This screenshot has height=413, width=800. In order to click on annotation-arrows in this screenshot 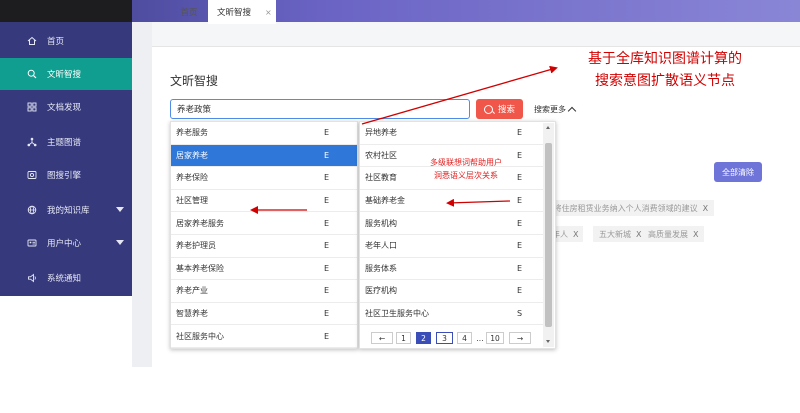, I will do `click(404, 139)`.